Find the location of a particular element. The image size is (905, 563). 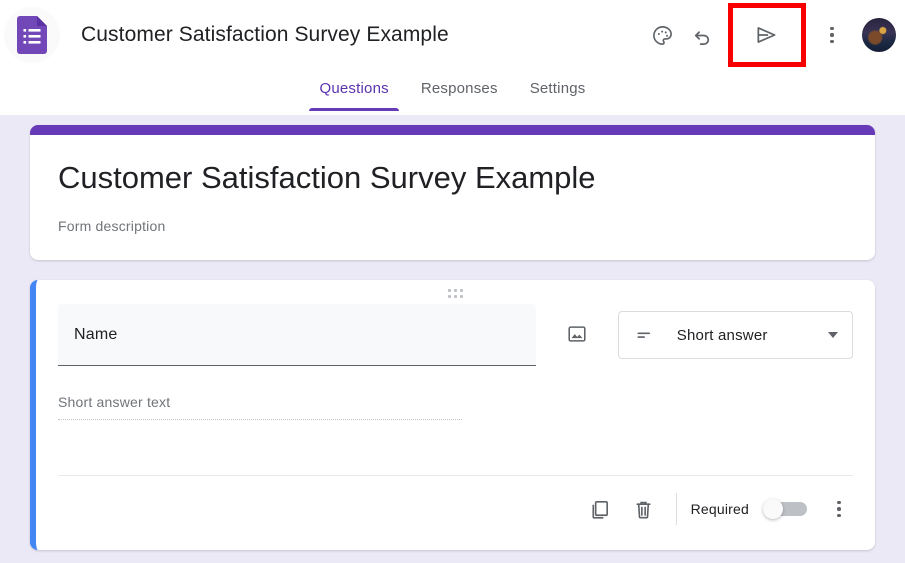

toggle-knob is located at coordinates (773, 509).